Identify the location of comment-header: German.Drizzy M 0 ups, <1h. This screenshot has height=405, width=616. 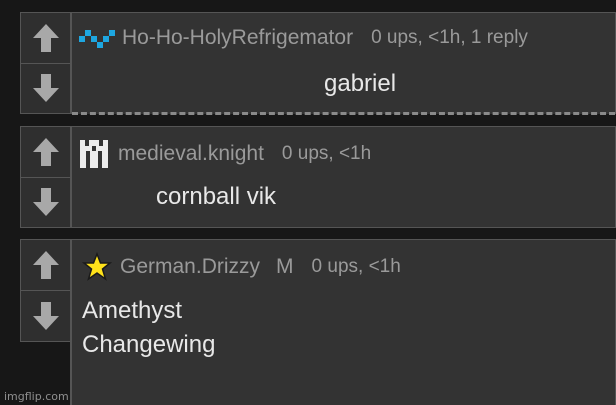
(241, 267).